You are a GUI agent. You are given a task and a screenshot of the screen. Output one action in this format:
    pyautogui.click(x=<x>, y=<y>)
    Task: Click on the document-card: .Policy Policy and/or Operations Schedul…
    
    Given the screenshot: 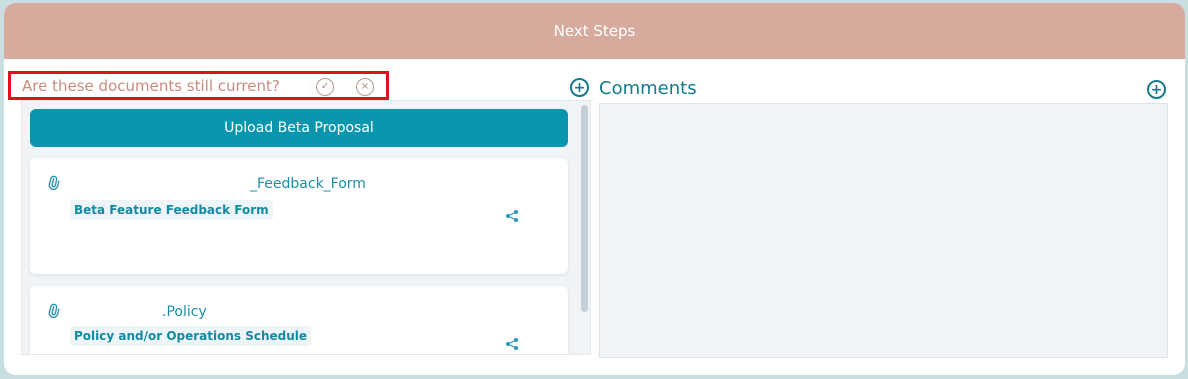 What is the action you would take?
    pyautogui.click(x=299, y=320)
    